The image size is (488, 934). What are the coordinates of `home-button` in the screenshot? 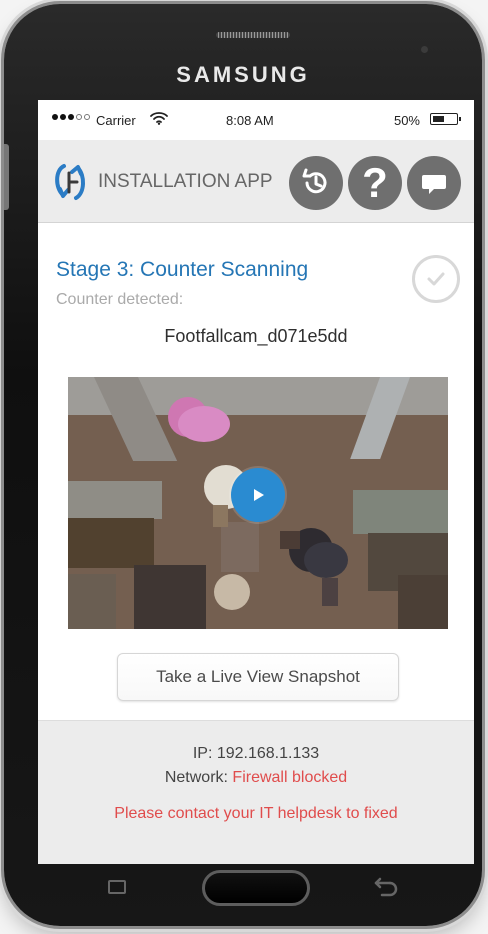 It's located at (256, 888).